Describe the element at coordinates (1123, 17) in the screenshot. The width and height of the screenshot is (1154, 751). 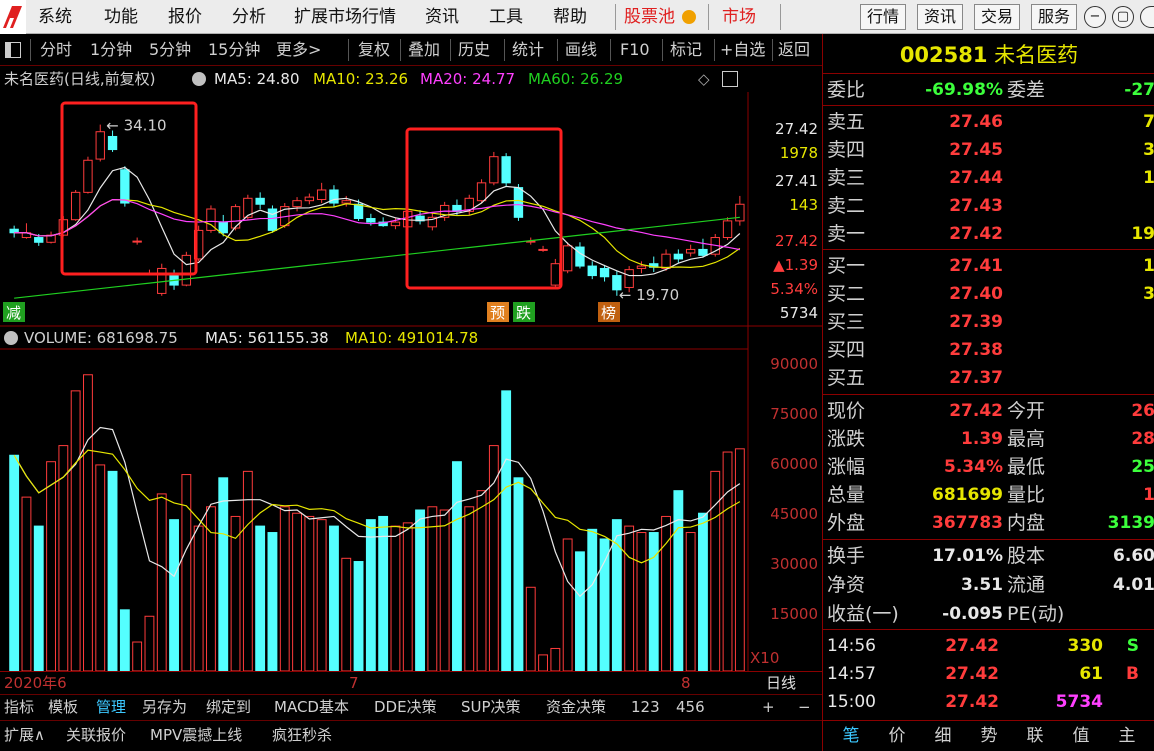
I see `maximize-icon: ▢` at that location.